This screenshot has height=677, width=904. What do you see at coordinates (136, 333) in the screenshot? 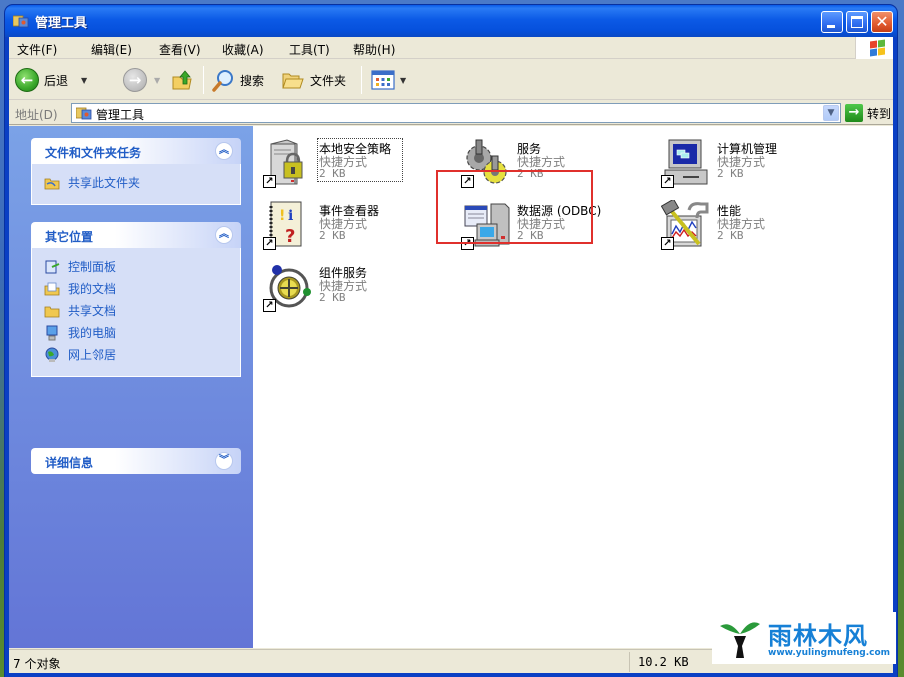
I see `link-my-computer: 我的电脑` at bounding box center [136, 333].